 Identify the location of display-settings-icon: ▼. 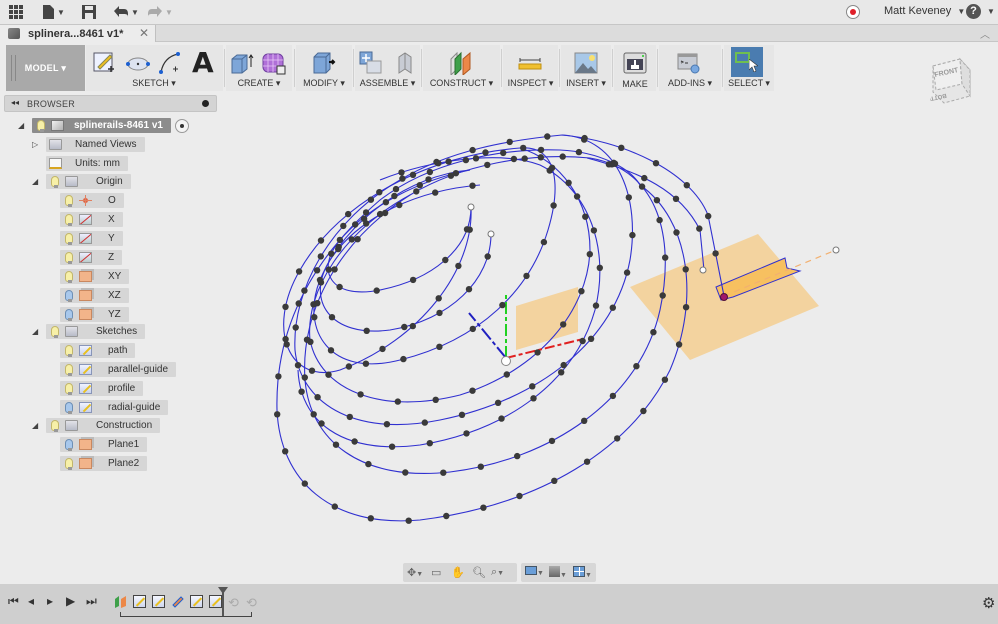
(534, 572).